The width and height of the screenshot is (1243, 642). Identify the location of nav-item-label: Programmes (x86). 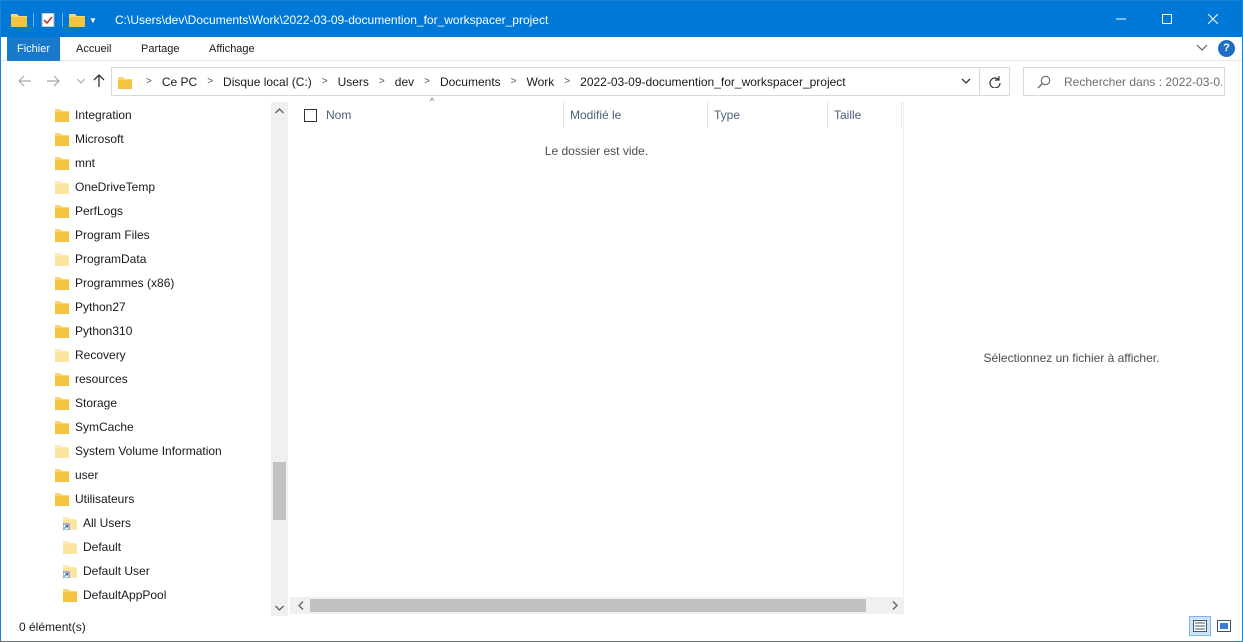
(125, 283).